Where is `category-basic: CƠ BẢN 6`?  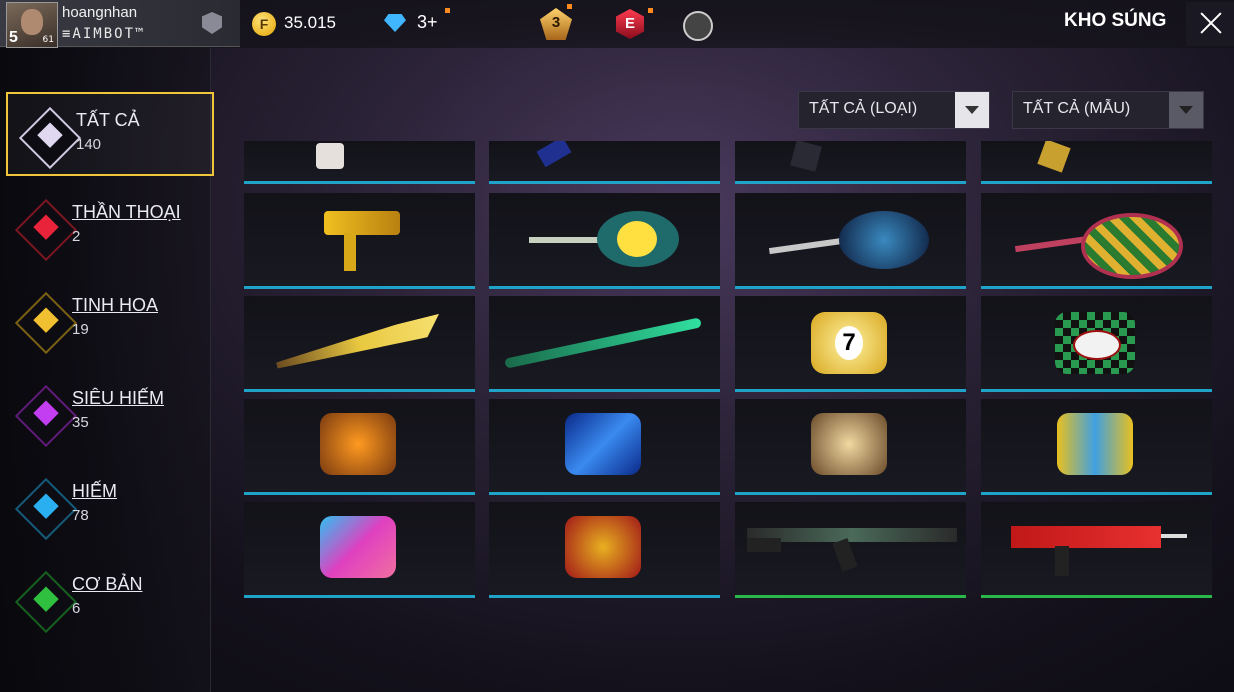
category-basic: CƠ BẢN 6 is located at coordinates (107, 600).